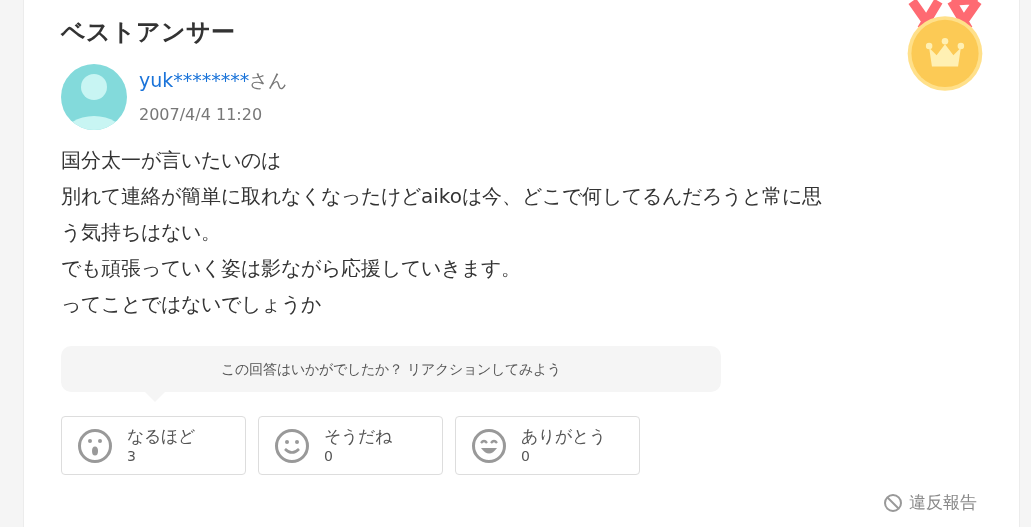 The image size is (1031, 527). What do you see at coordinates (291, 268) in the screenshot?
I see `answer-text-line: でも頑張っていく姿は影ながら応援していきます。` at bounding box center [291, 268].